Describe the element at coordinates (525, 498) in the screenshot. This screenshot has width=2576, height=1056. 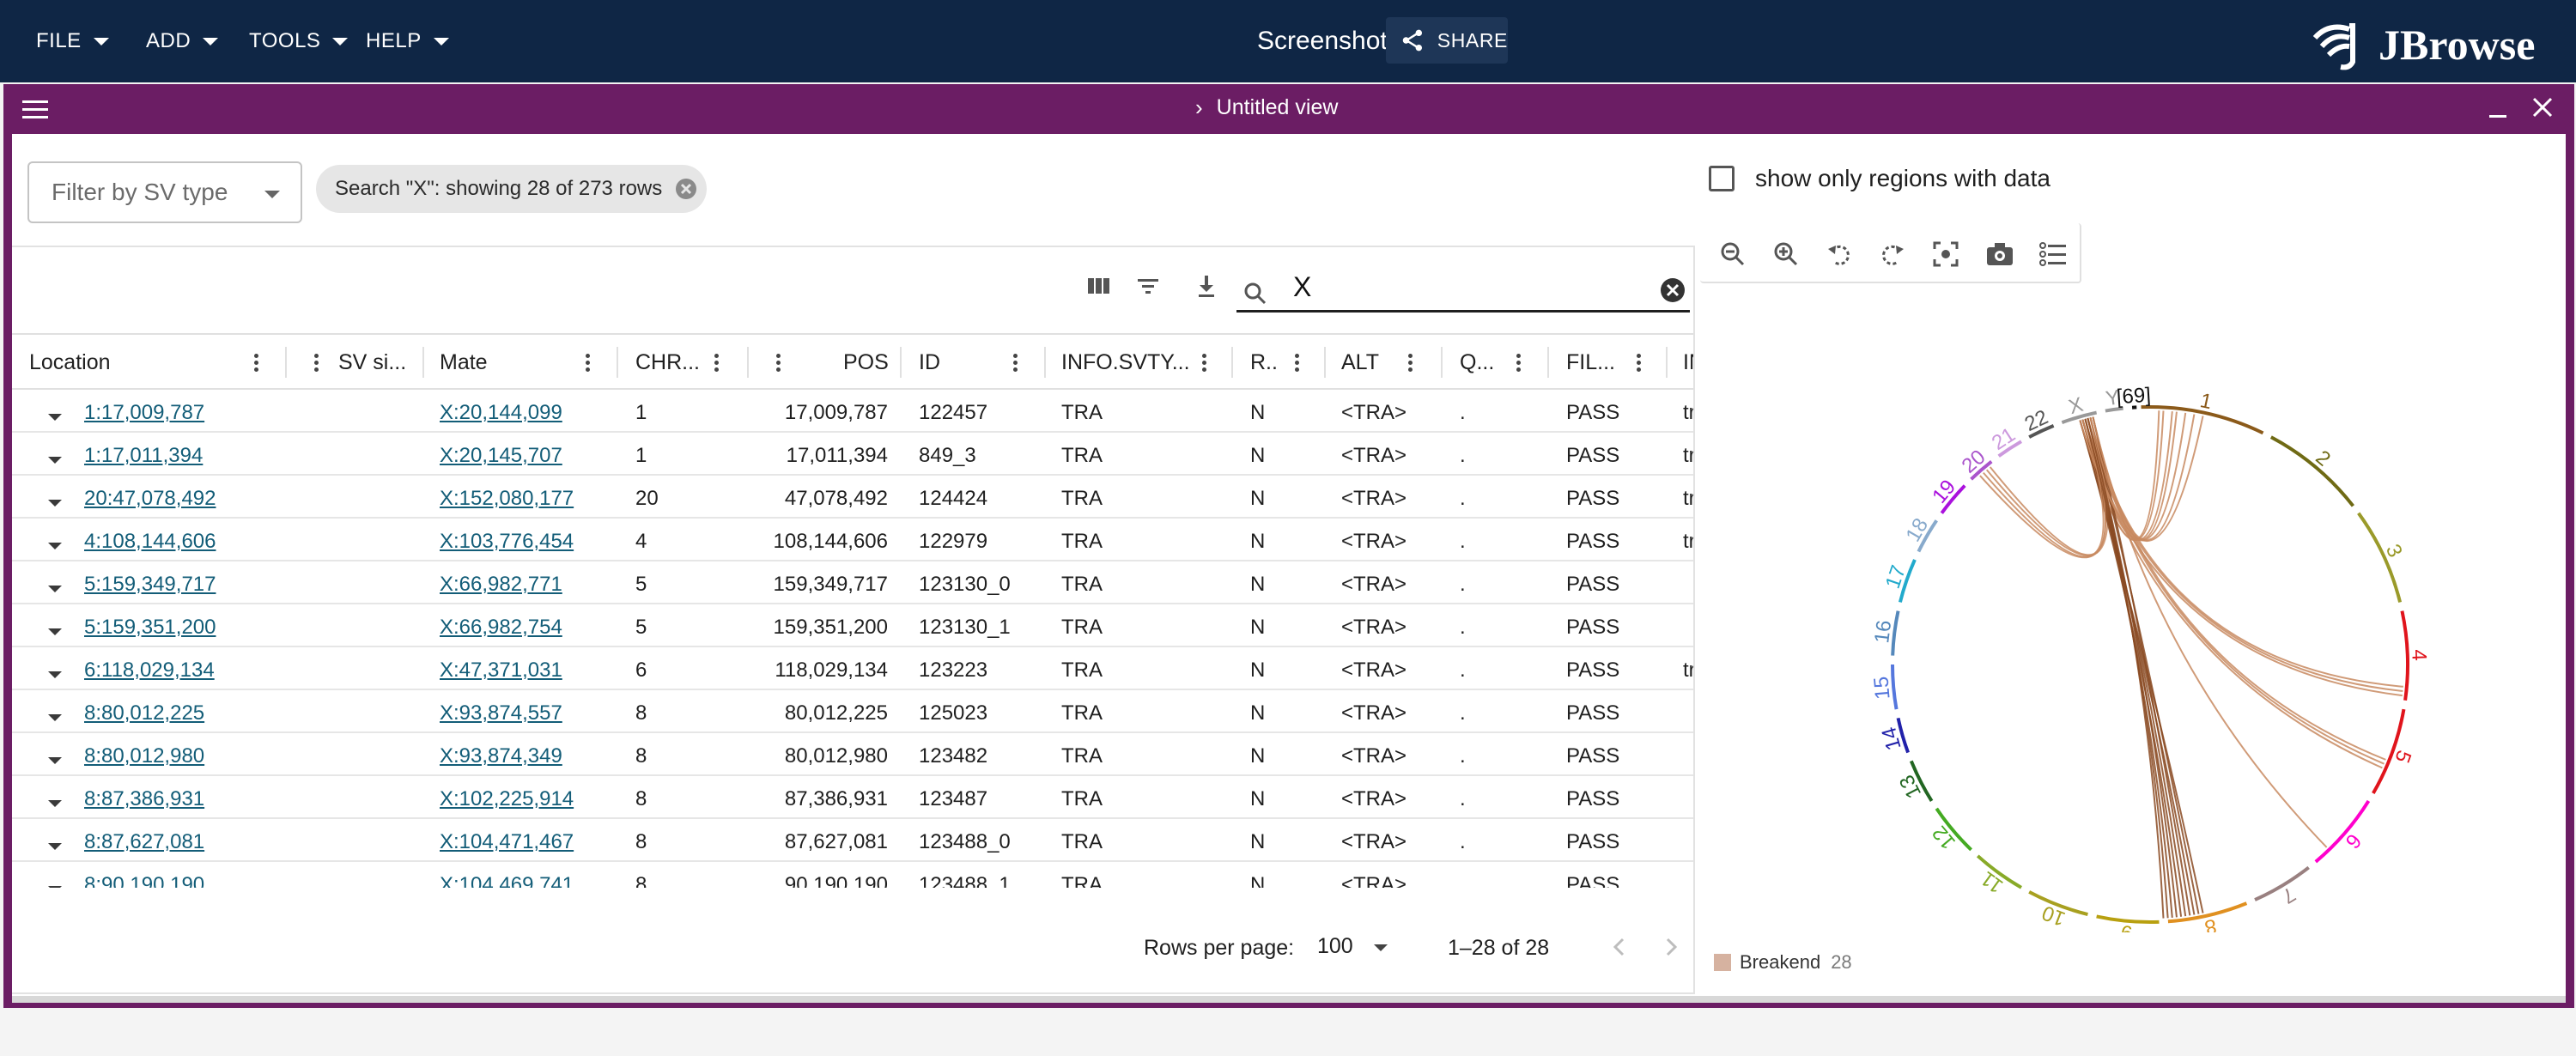
I see `mate-link: X:152,080,177` at that location.